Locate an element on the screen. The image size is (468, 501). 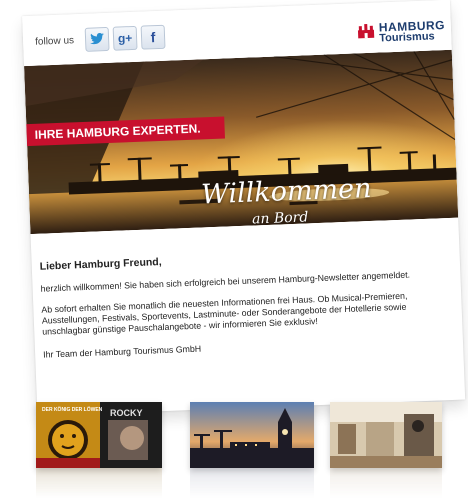
greeting: Lieber Hamburg Freund, is located at coordinates (100, 264).